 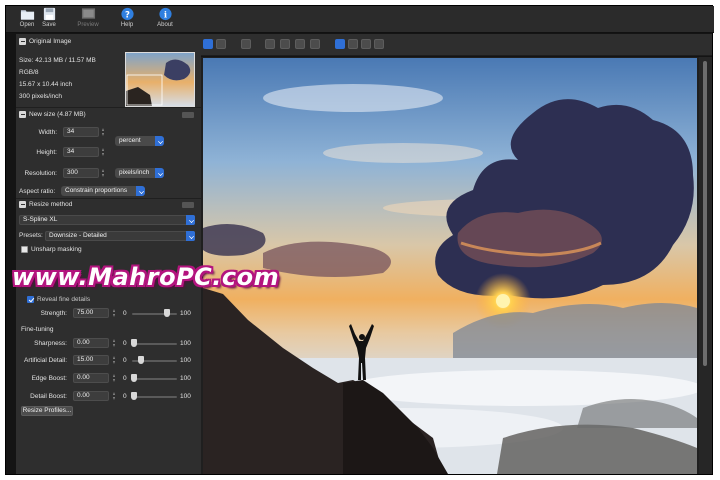 I want to click on rotate-left-icon, so click(x=300, y=44).